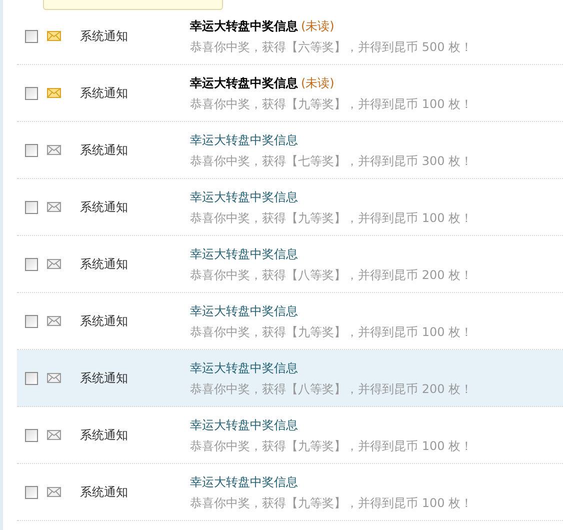  I want to click on message-body: 恭喜你中奖，获得【七等奖】，并得到昆币 300 枚！, so click(331, 161).